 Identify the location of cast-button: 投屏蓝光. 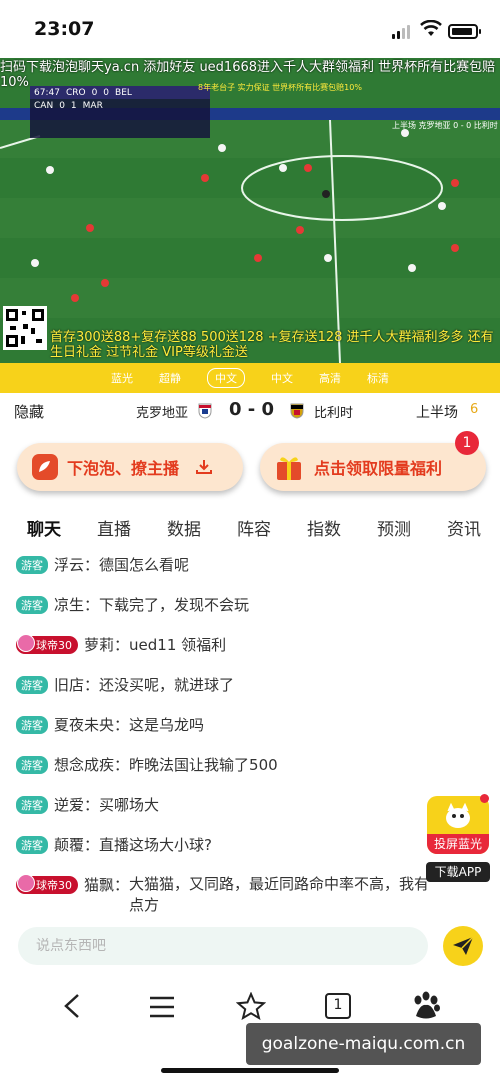
(458, 824).